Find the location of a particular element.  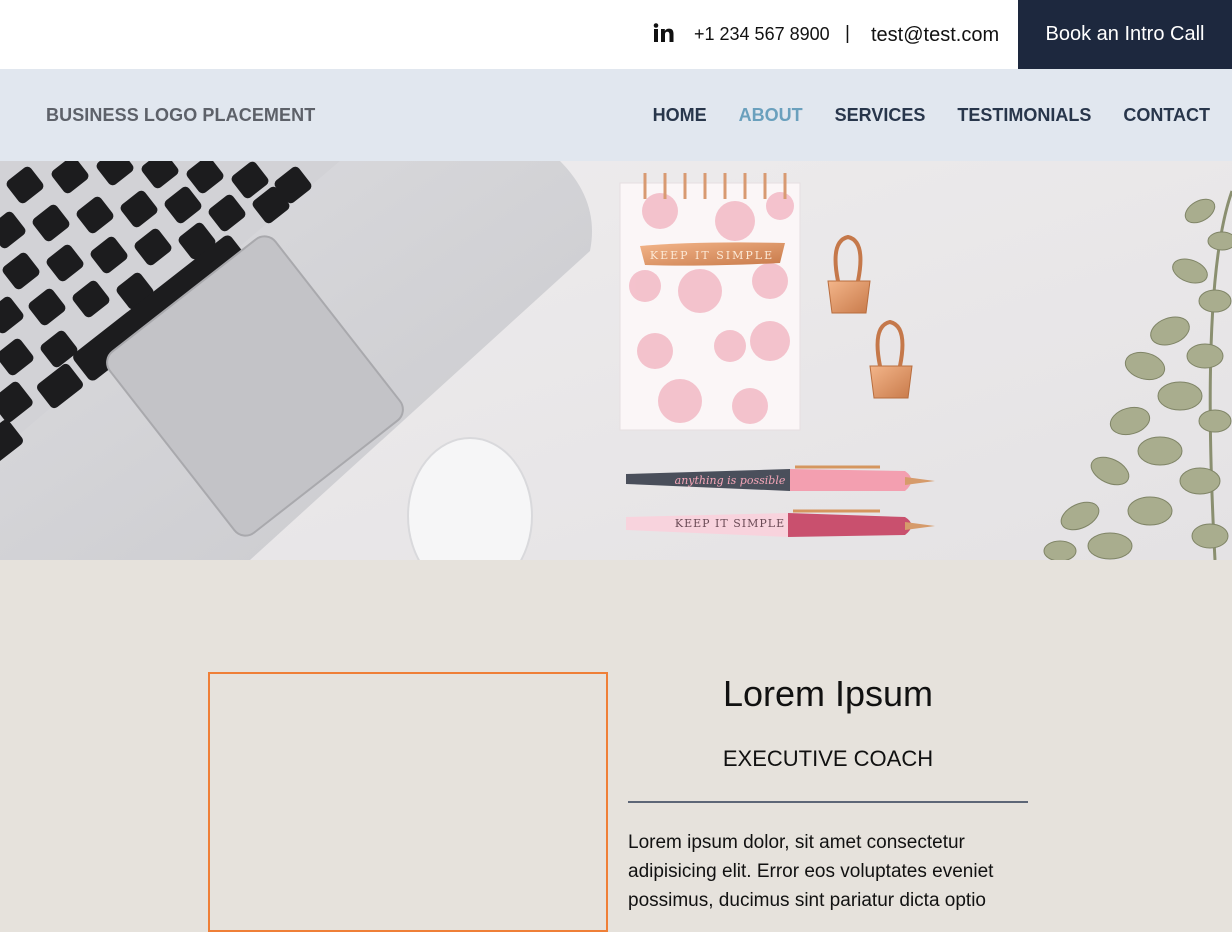

nav-item-home: HOME is located at coordinates (680, 115).